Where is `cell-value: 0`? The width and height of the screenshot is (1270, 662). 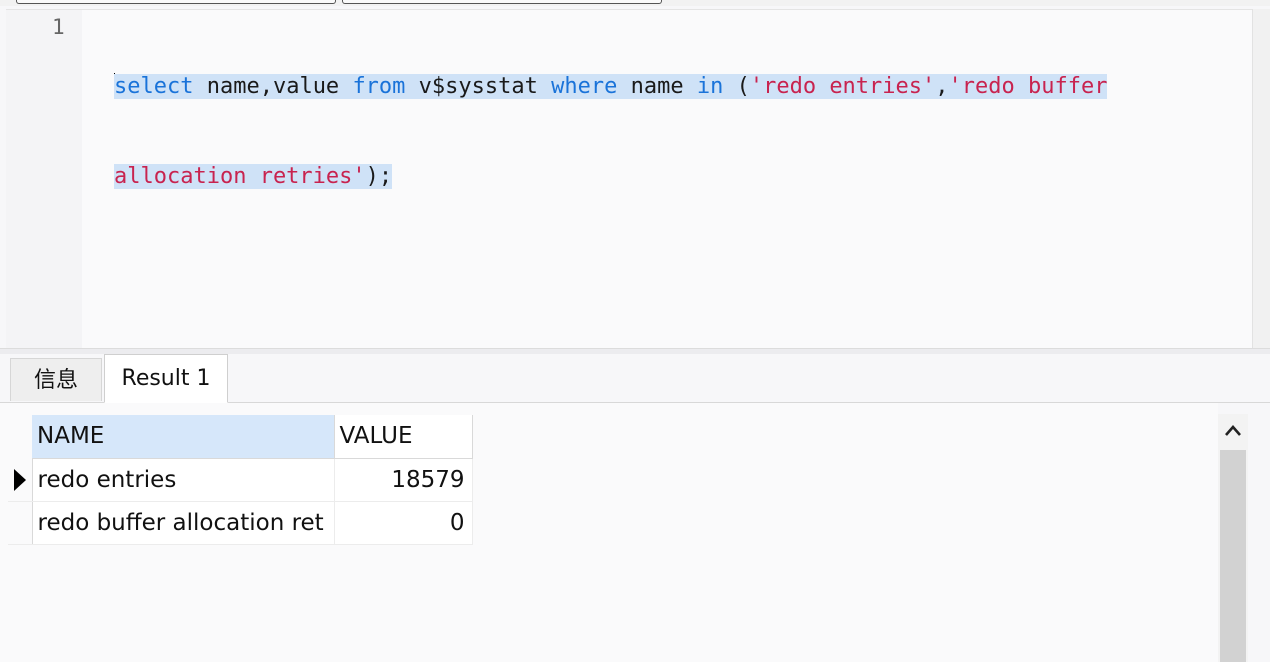 cell-value: 0 is located at coordinates (403, 523).